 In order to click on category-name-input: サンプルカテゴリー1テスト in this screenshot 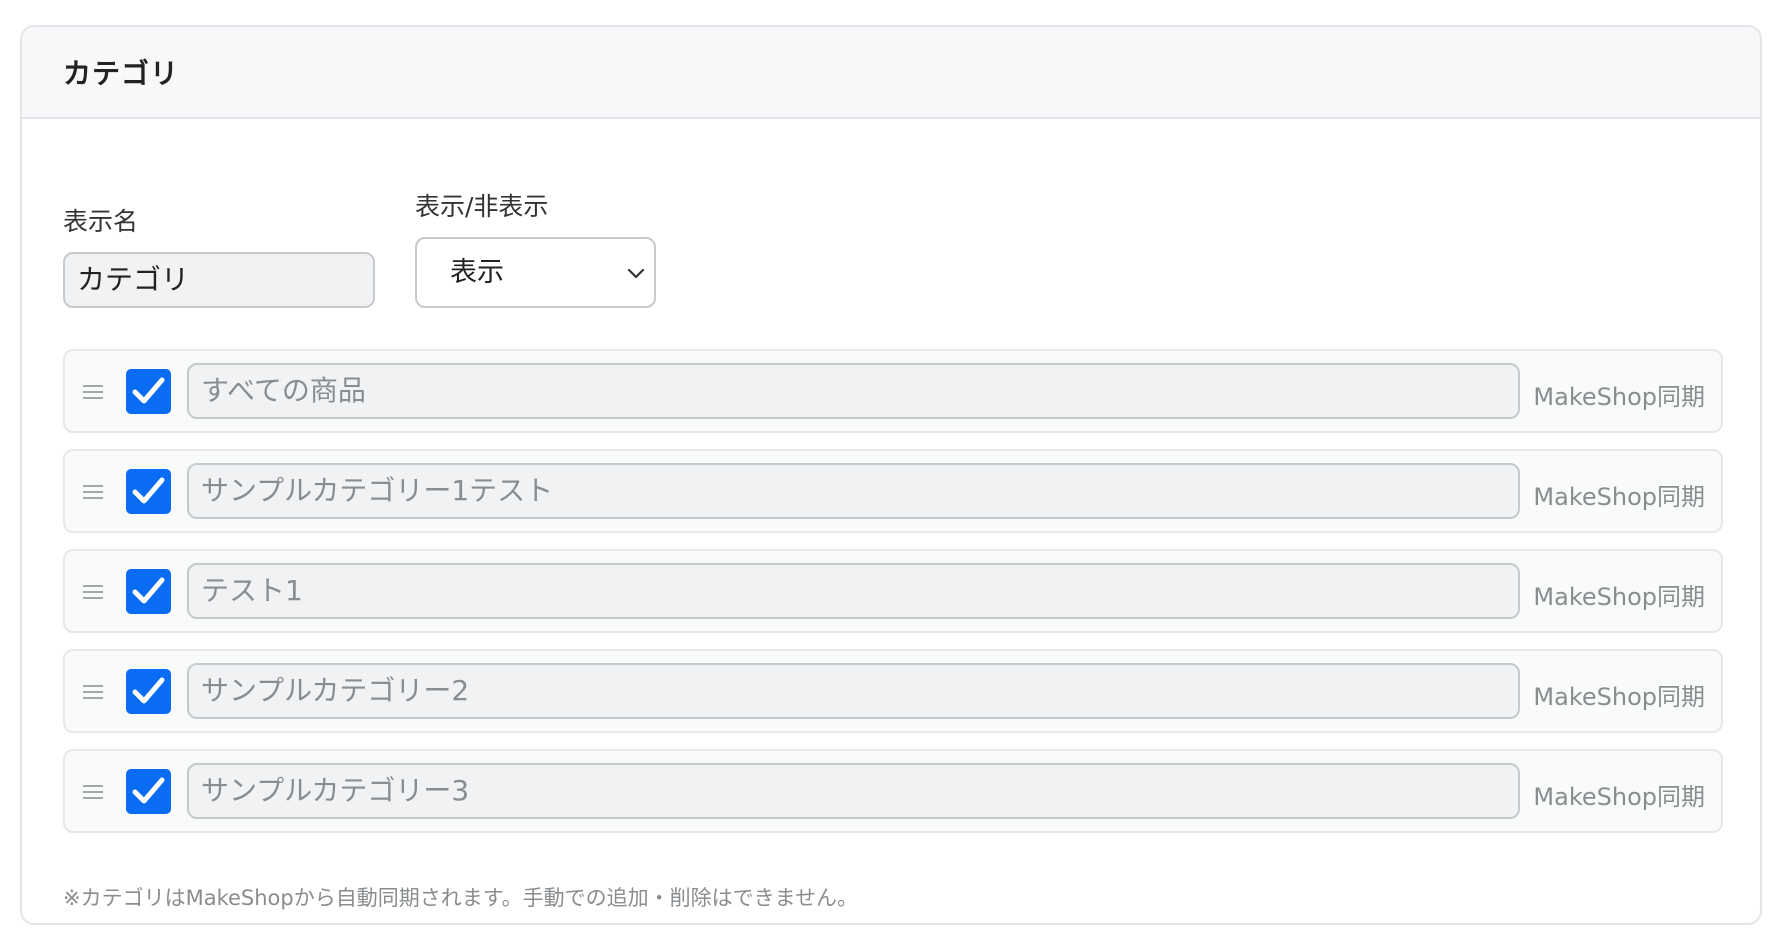, I will do `click(853, 491)`.